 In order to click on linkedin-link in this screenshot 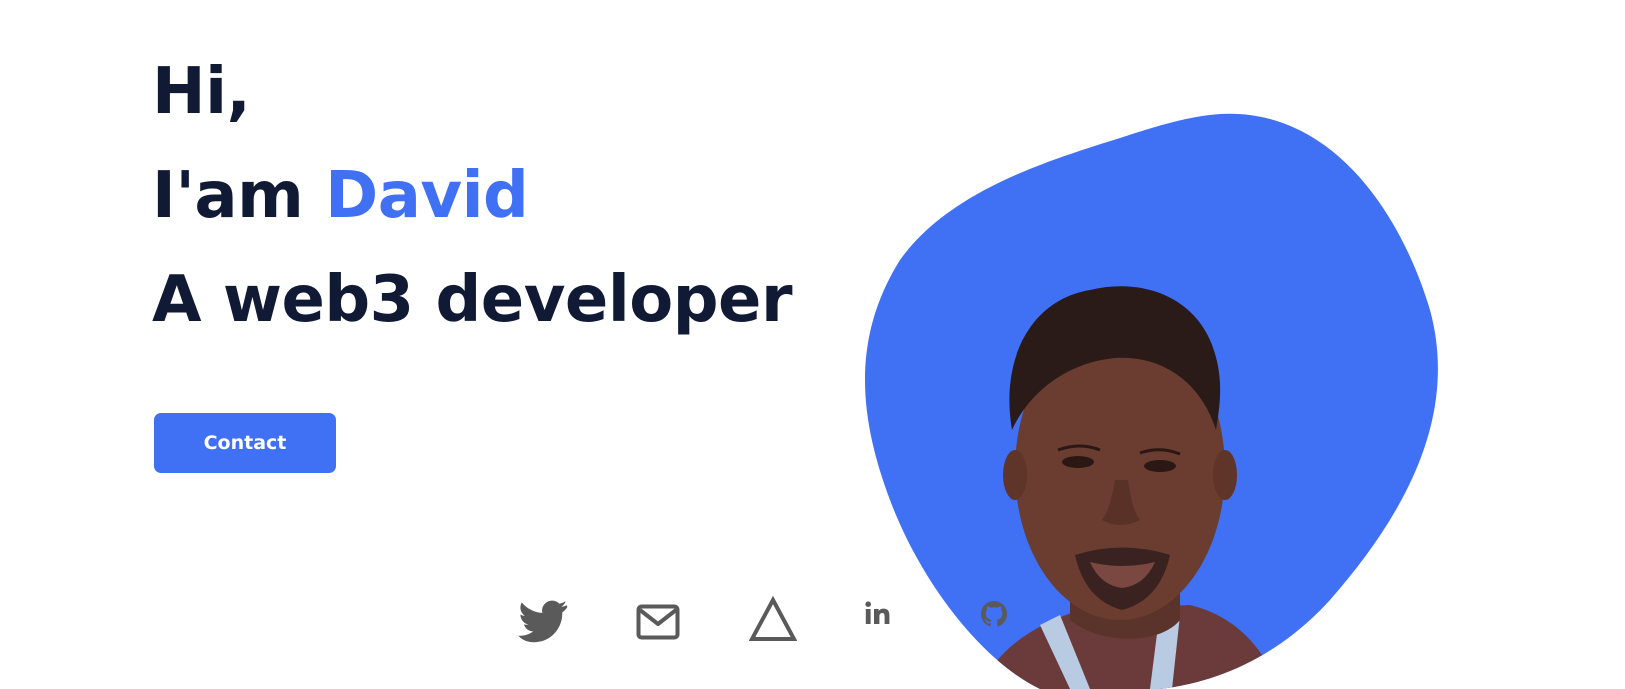, I will do `click(878, 613)`.